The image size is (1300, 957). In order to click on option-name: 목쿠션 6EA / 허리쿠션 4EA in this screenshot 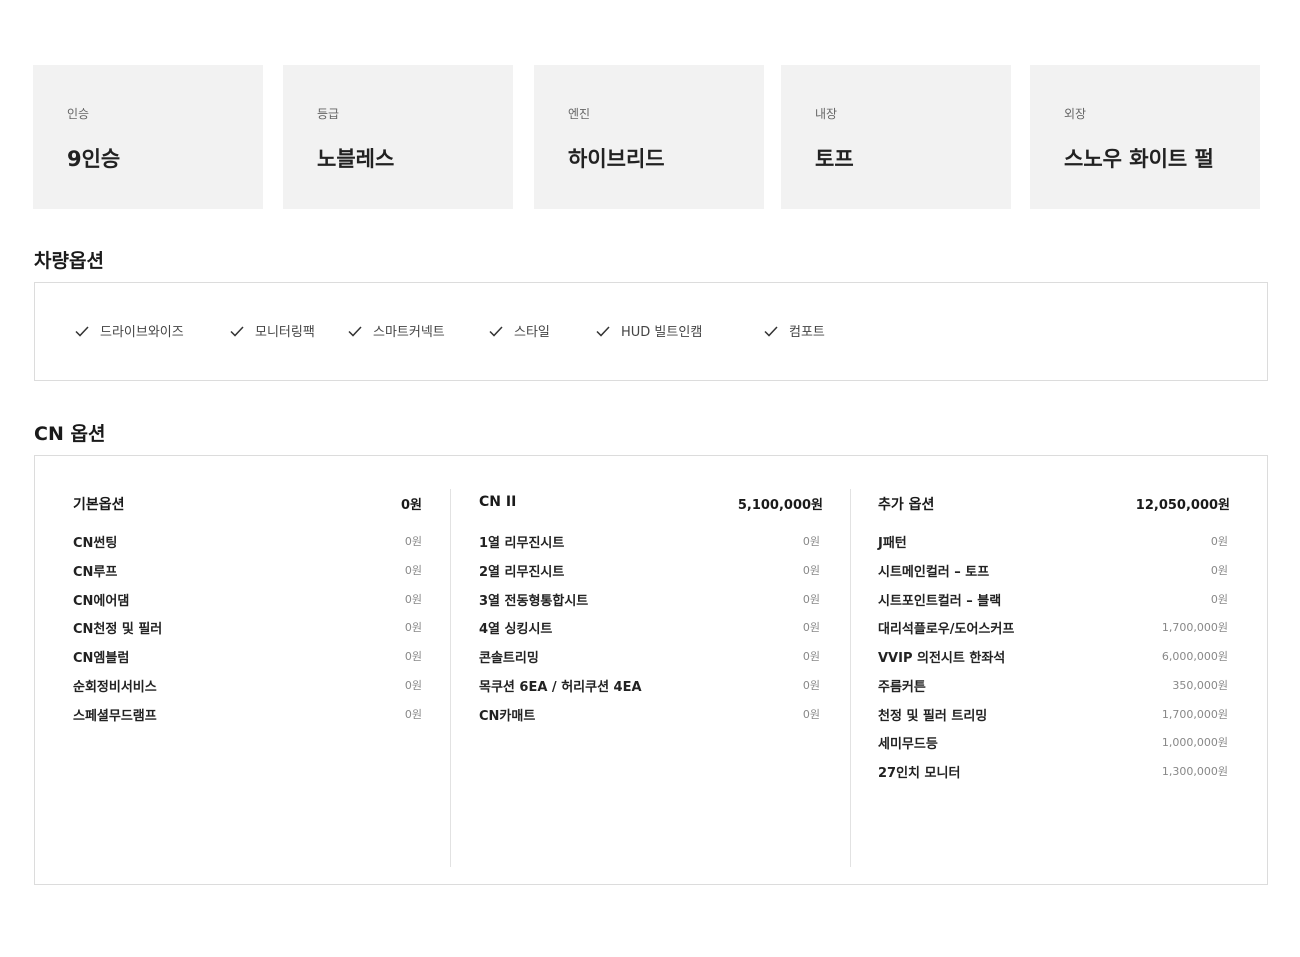, I will do `click(560, 687)`.